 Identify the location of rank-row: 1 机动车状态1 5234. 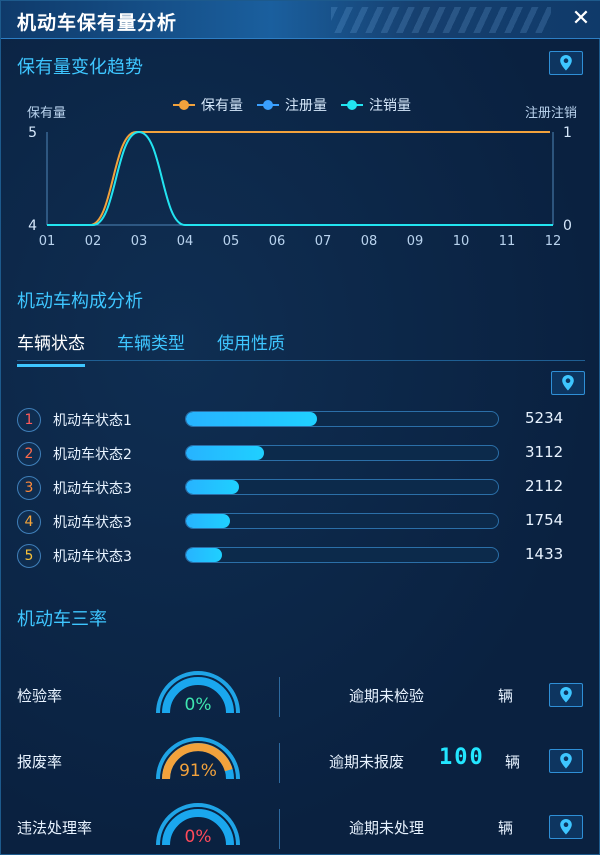
(297, 420).